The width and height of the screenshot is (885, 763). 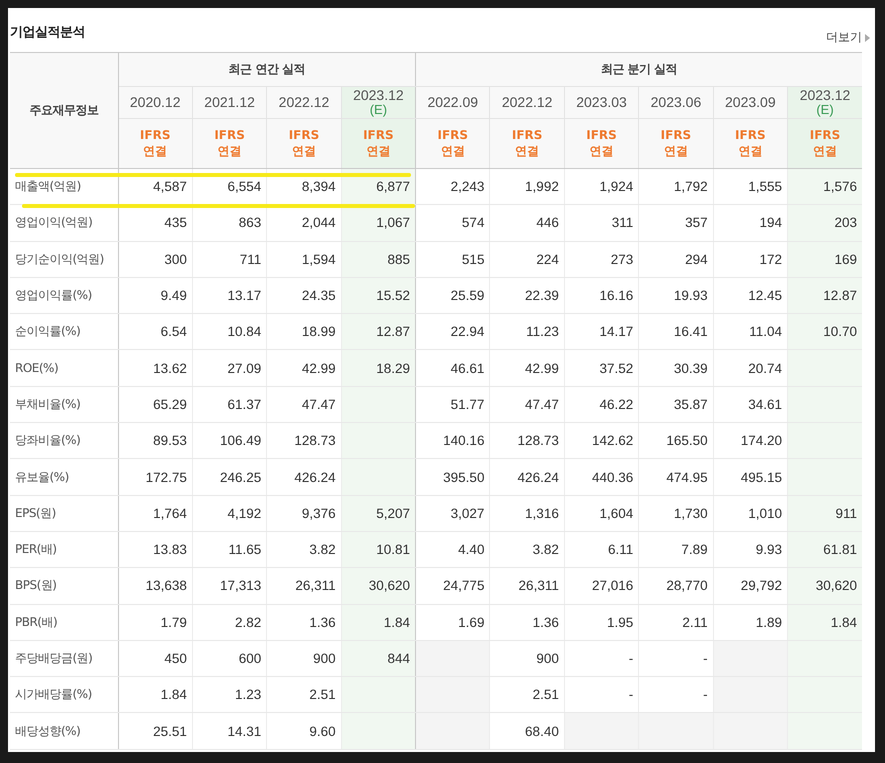 What do you see at coordinates (453, 186) in the screenshot?
I see `table-cell: 2,243` at bounding box center [453, 186].